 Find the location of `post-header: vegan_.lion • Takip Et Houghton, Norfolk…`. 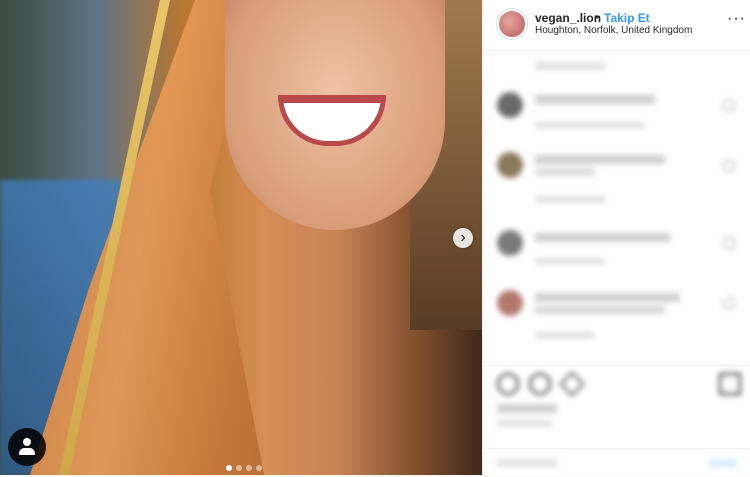

post-header: vegan_.lion • Takip Et Houghton, Norfolk… is located at coordinates (616, 25).